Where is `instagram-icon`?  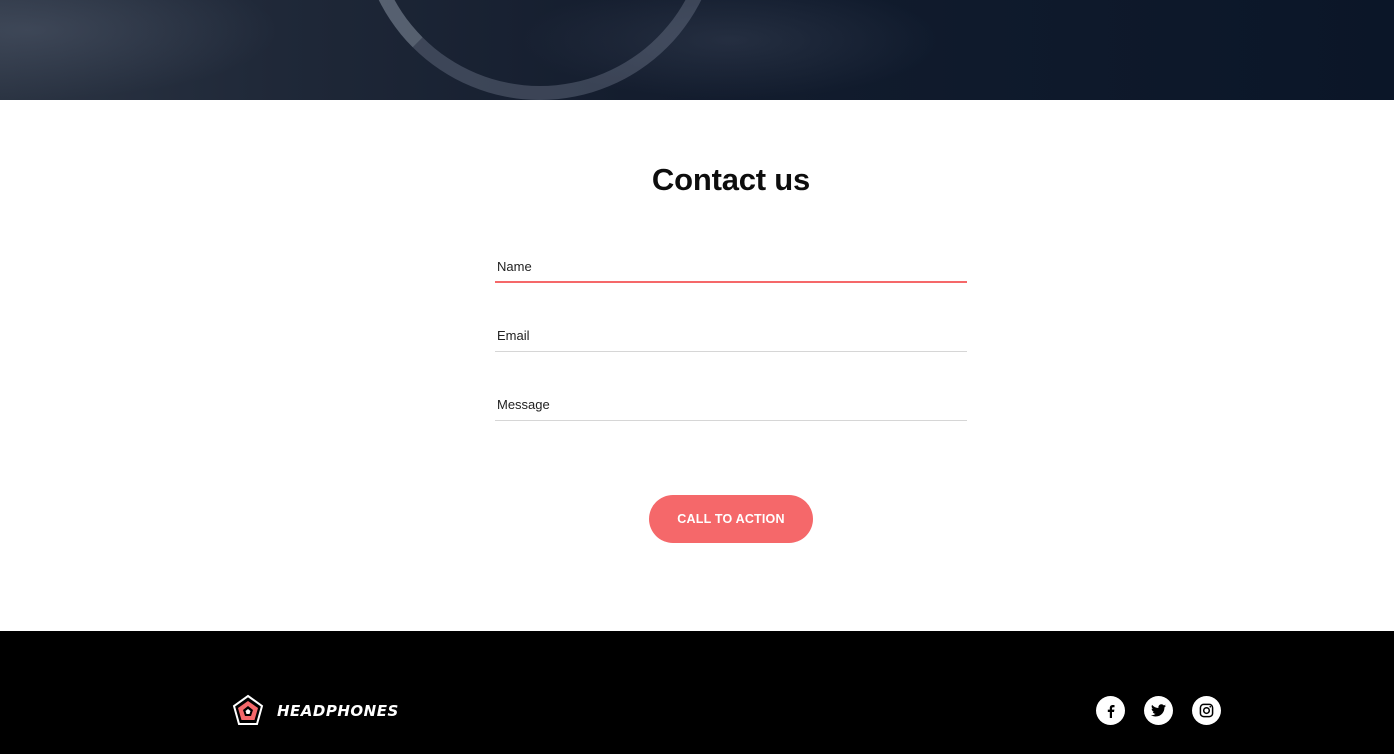
instagram-icon is located at coordinates (1206, 710).